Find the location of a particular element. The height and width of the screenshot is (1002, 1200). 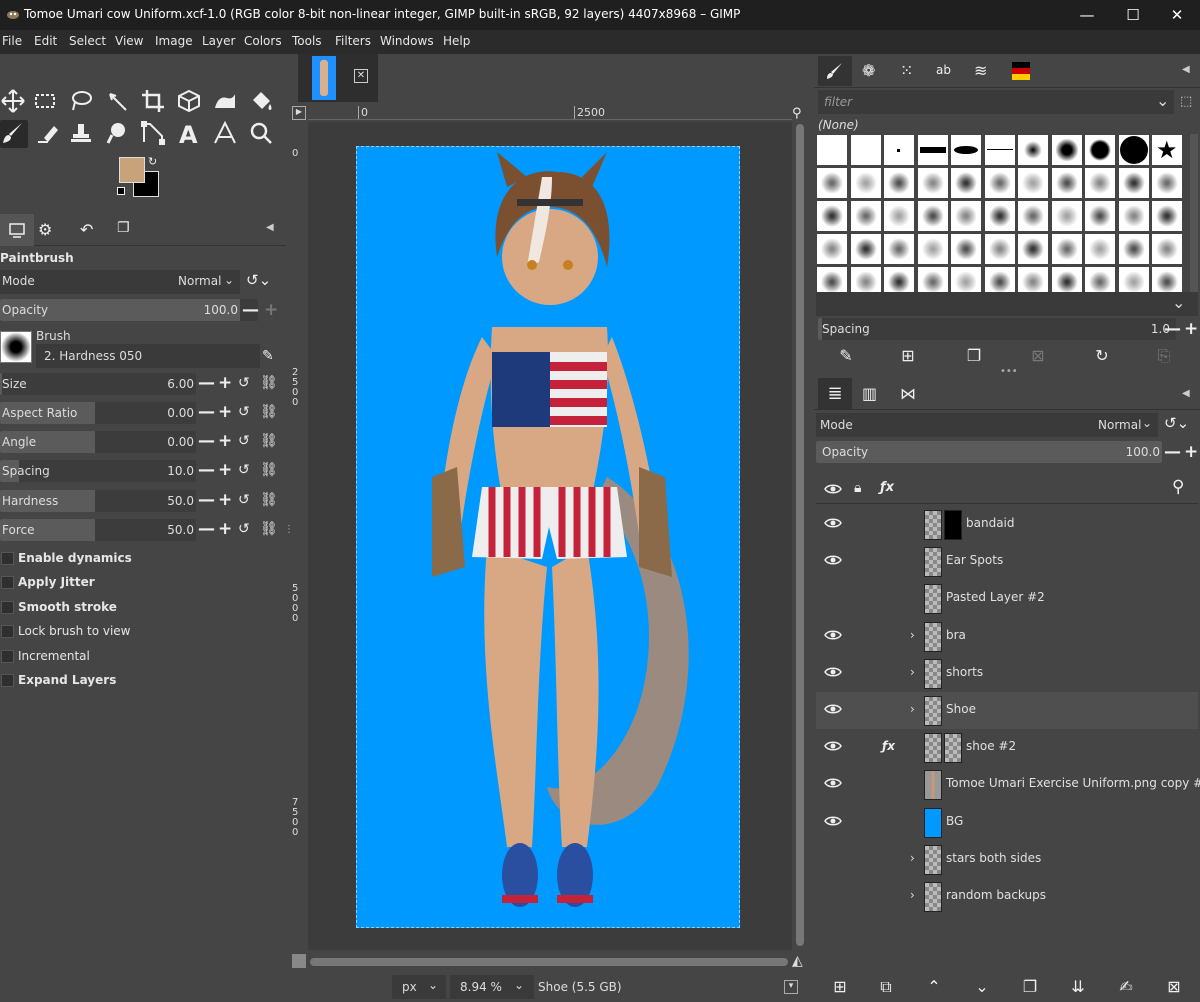

measure-tool-icon is located at coordinates (226, 134).